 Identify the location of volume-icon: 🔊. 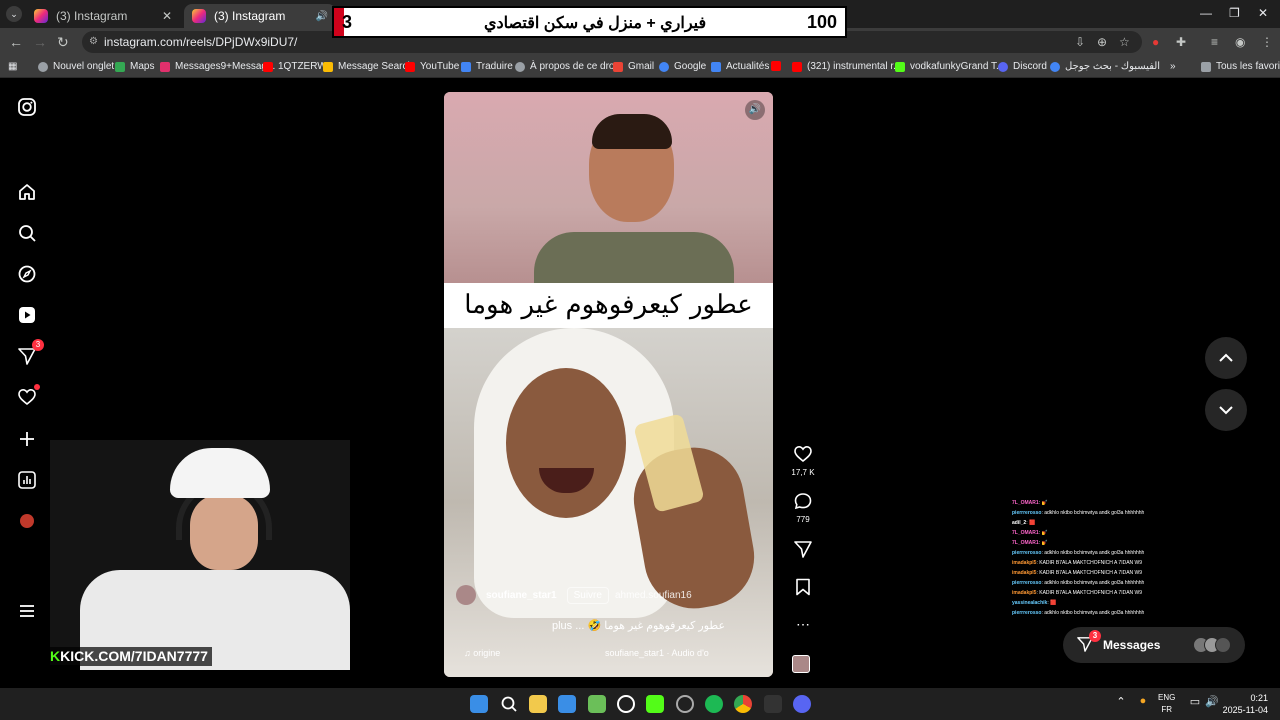
(1212, 704).